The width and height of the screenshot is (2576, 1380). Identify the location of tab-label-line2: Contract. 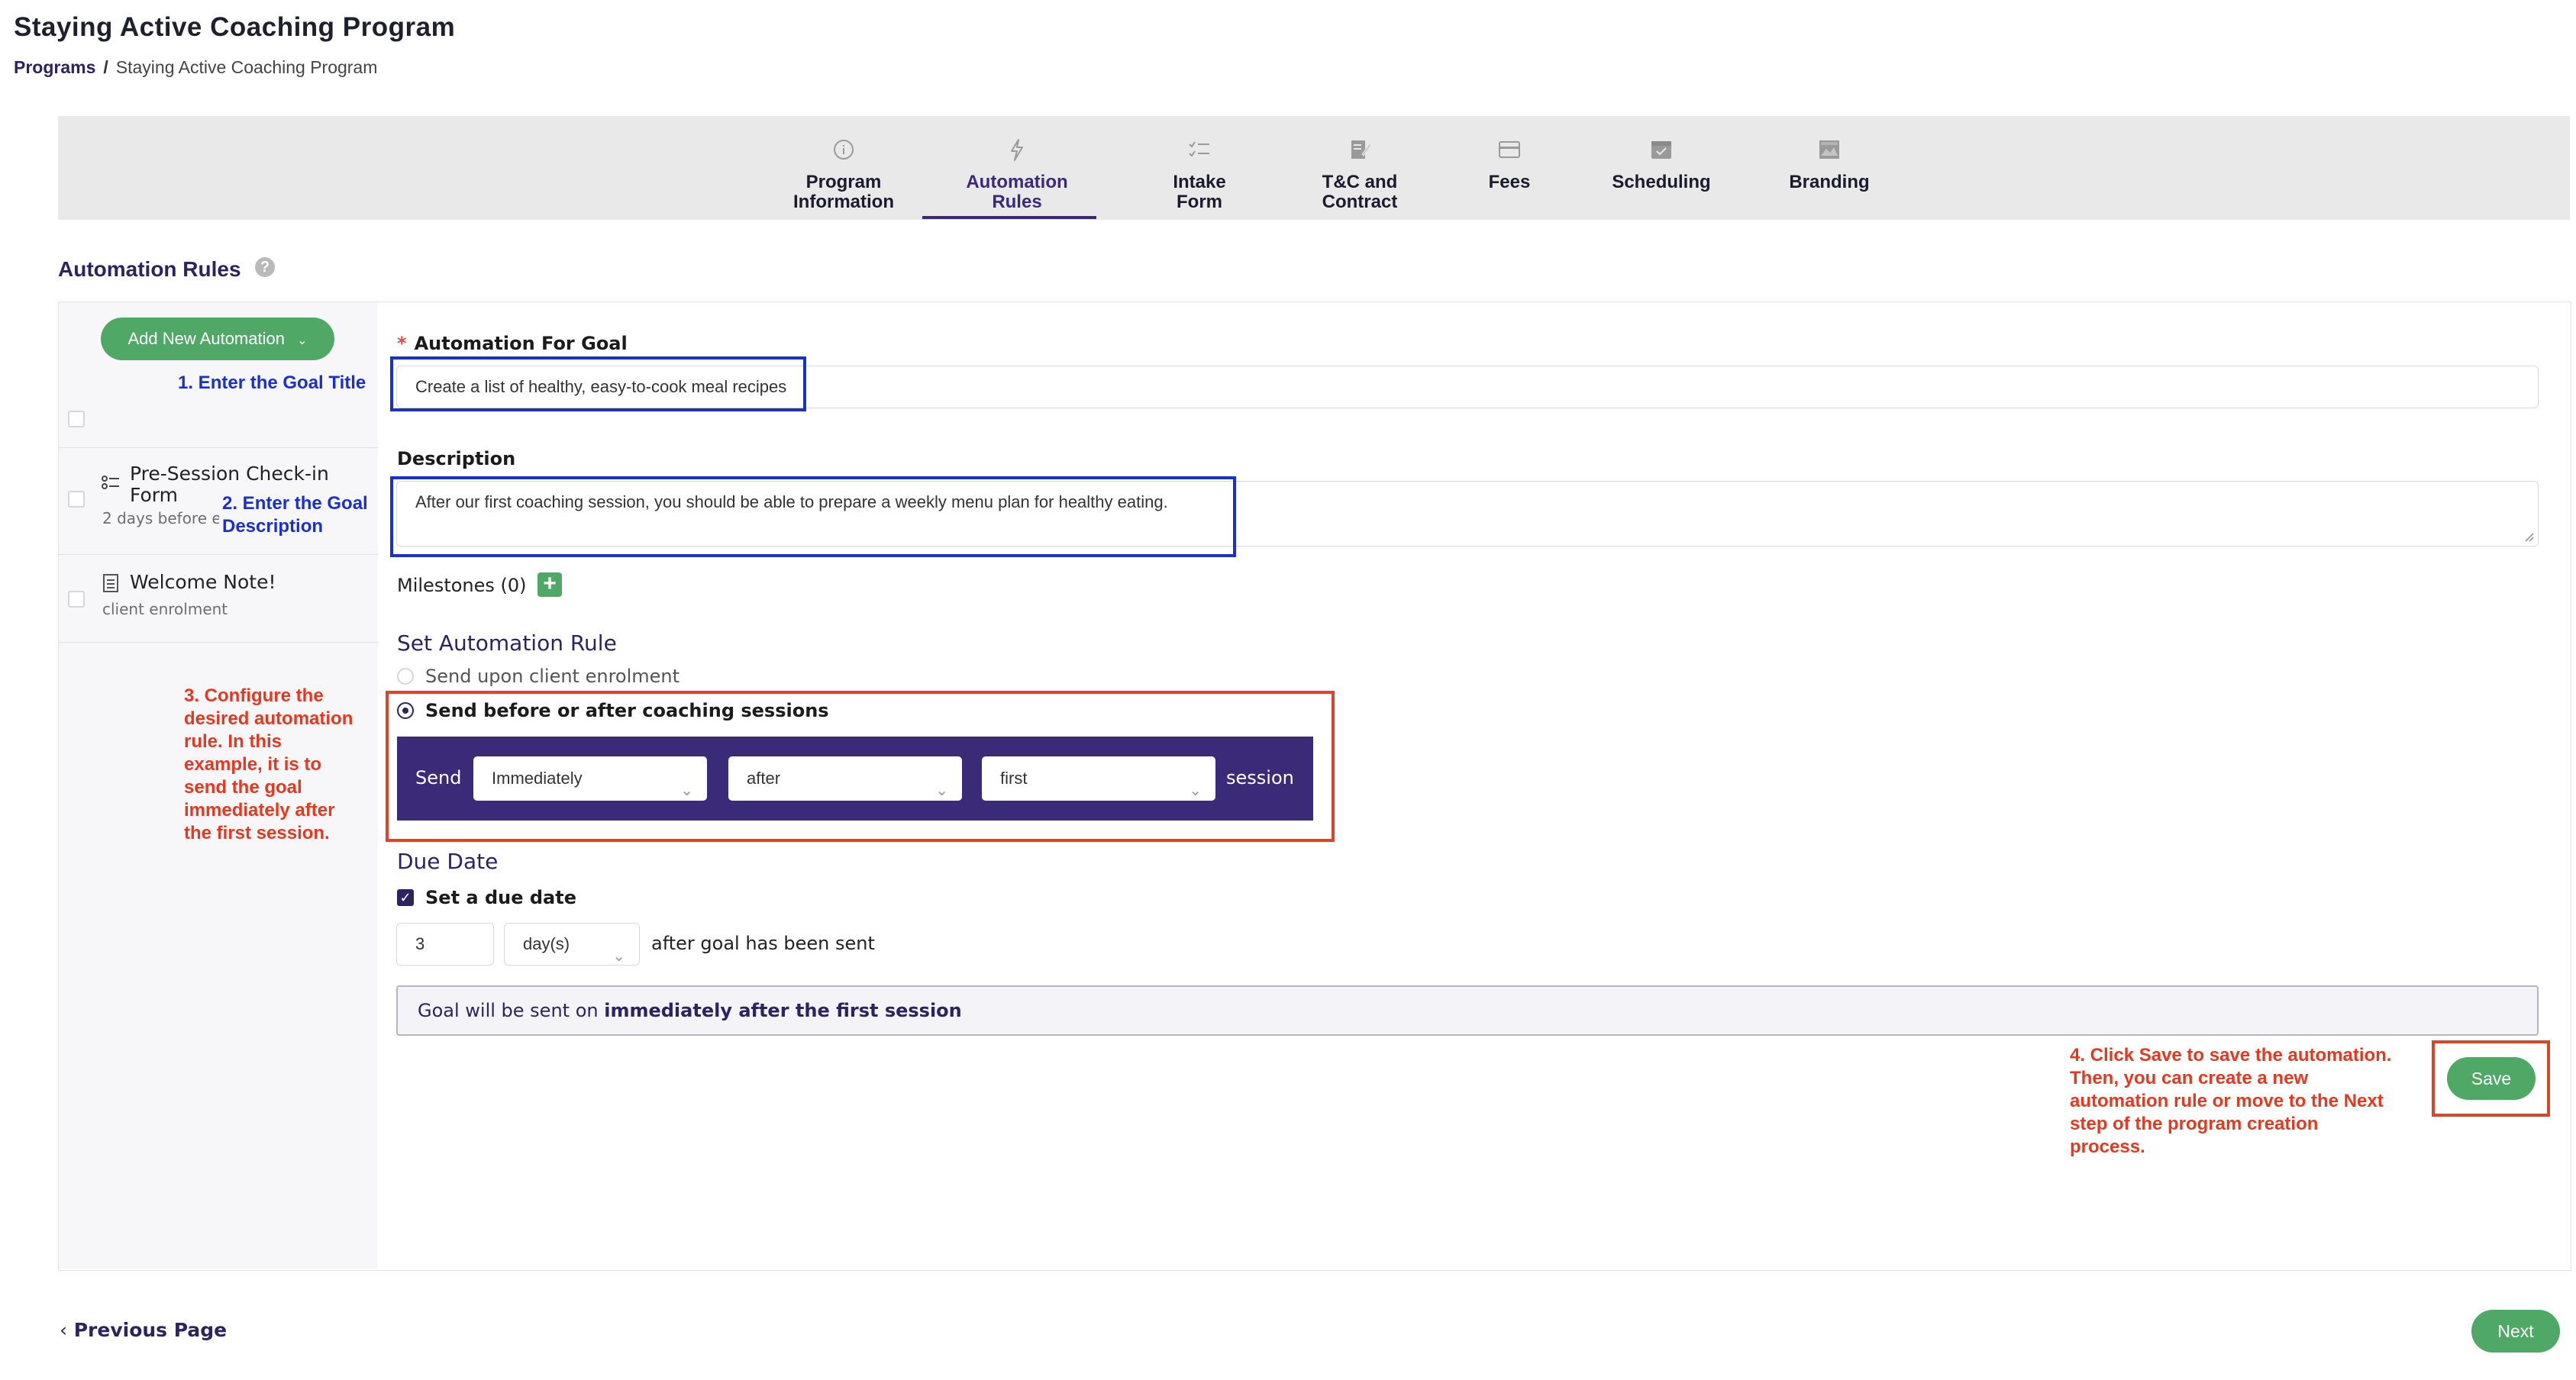
(1360, 202).